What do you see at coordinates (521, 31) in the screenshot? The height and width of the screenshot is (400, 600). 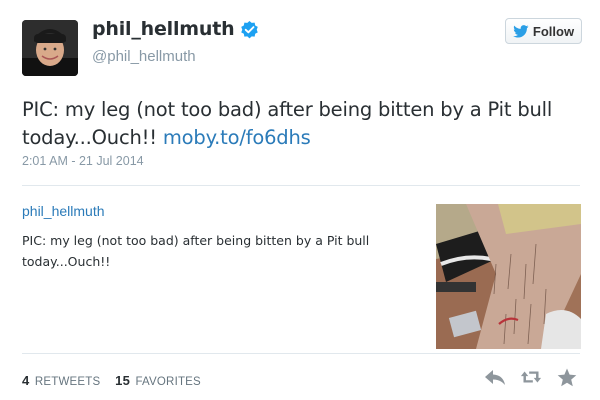 I see `twitter-bird-icon` at bounding box center [521, 31].